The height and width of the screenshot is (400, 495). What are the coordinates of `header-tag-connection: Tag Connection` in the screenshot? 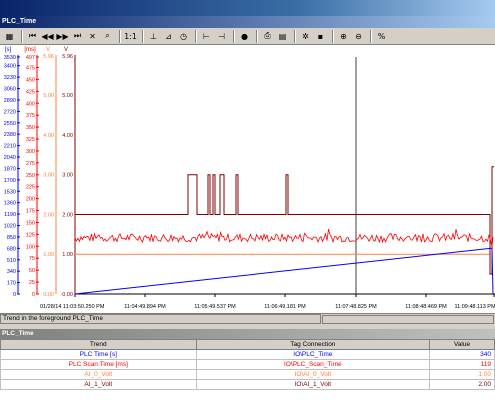 It's located at (313, 344).